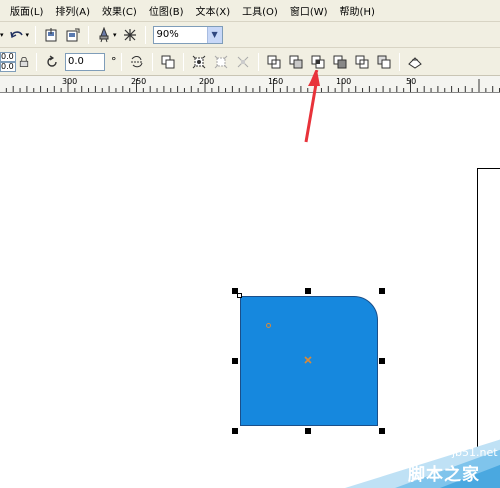 The height and width of the screenshot is (488, 500). What do you see at coordinates (260, 10) in the screenshot?
I see `menu-tools: 工具(O)` at bounding box center [260, 10].